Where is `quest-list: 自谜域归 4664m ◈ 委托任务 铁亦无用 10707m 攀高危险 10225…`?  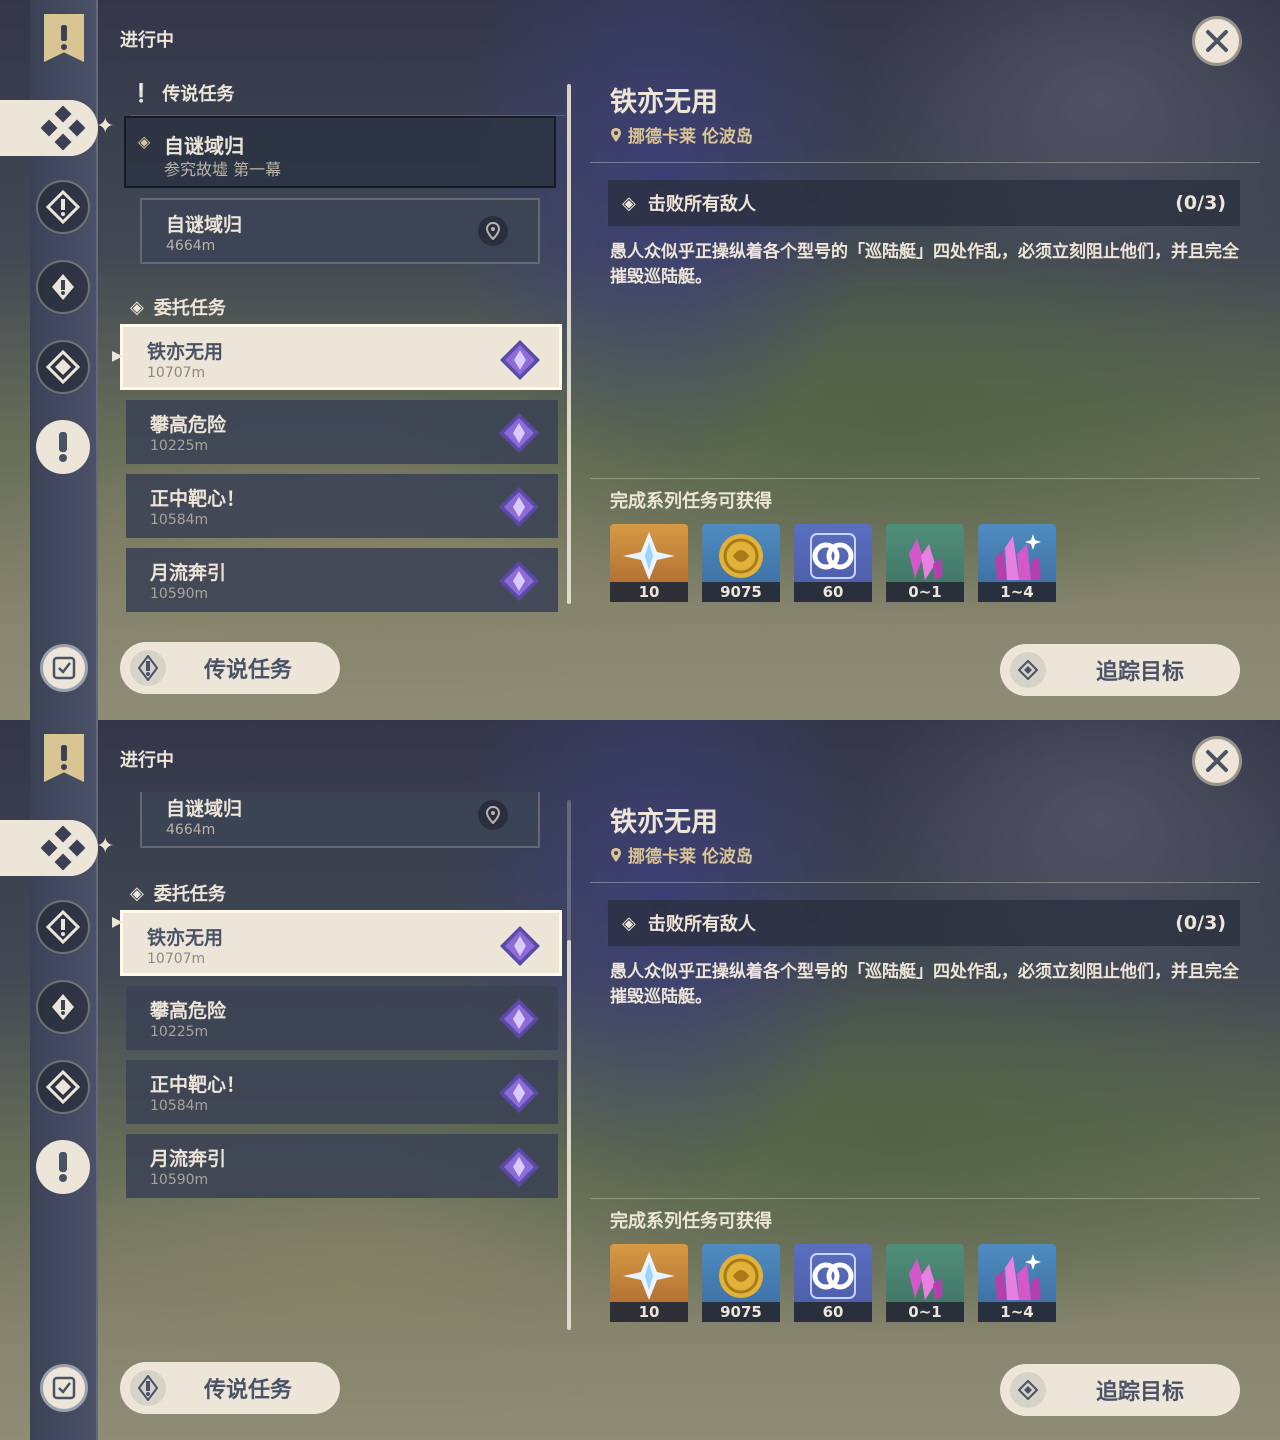
quest-list: 自谜域归 4664m ◈ 委托任务 铁亦无用 10707m 攀高危险 10225… is located at coordinates (342, 1062).